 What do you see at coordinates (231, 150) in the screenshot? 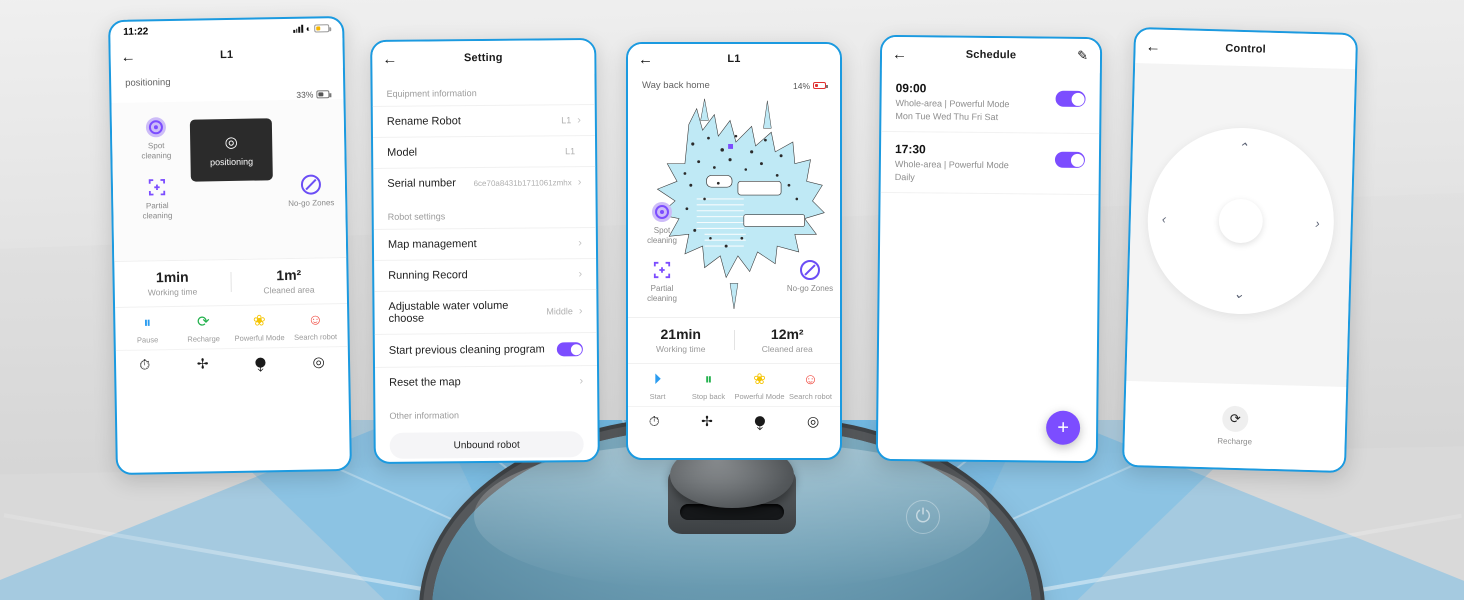
I see `positioning-tooltip: ◎ positioning` at bounding box center [231, 150].